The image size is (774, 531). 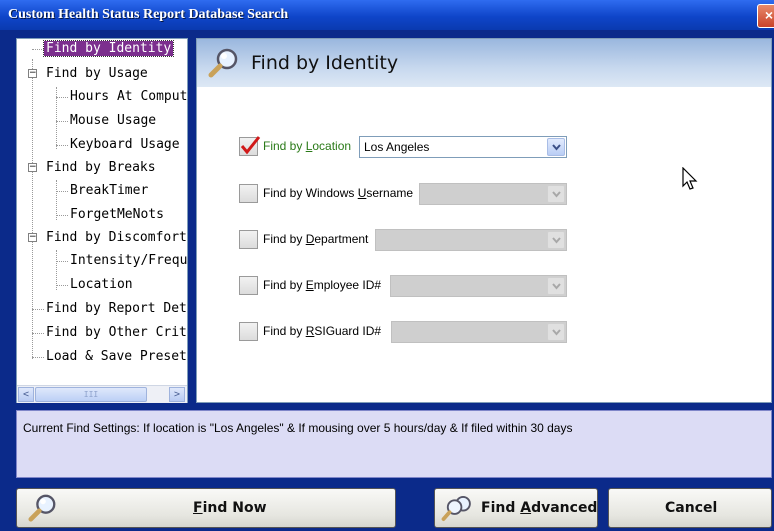 I want to click on row-find-by-department: Find by Department, so click(x=404, y=240).